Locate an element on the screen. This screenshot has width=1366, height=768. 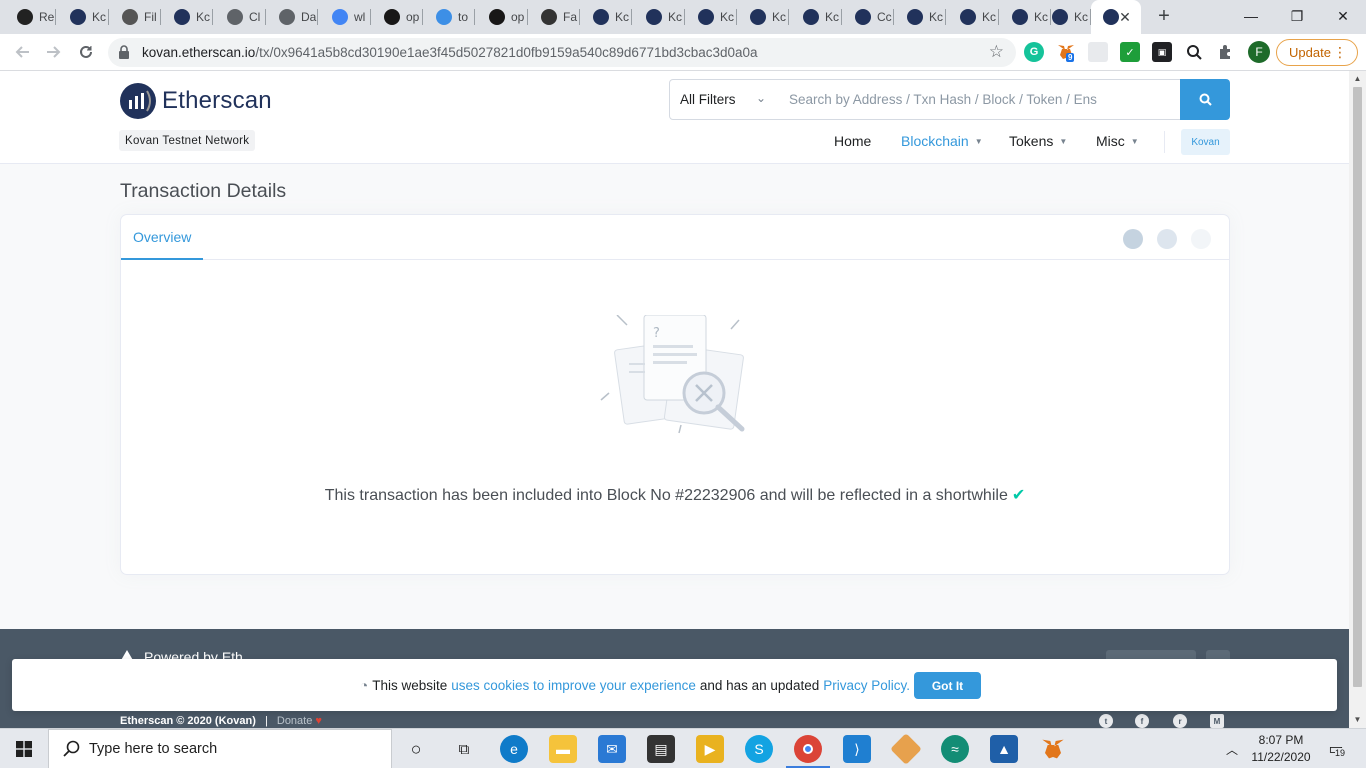
browser-tab-active: ✕ is located at coordinates (1116, 17).